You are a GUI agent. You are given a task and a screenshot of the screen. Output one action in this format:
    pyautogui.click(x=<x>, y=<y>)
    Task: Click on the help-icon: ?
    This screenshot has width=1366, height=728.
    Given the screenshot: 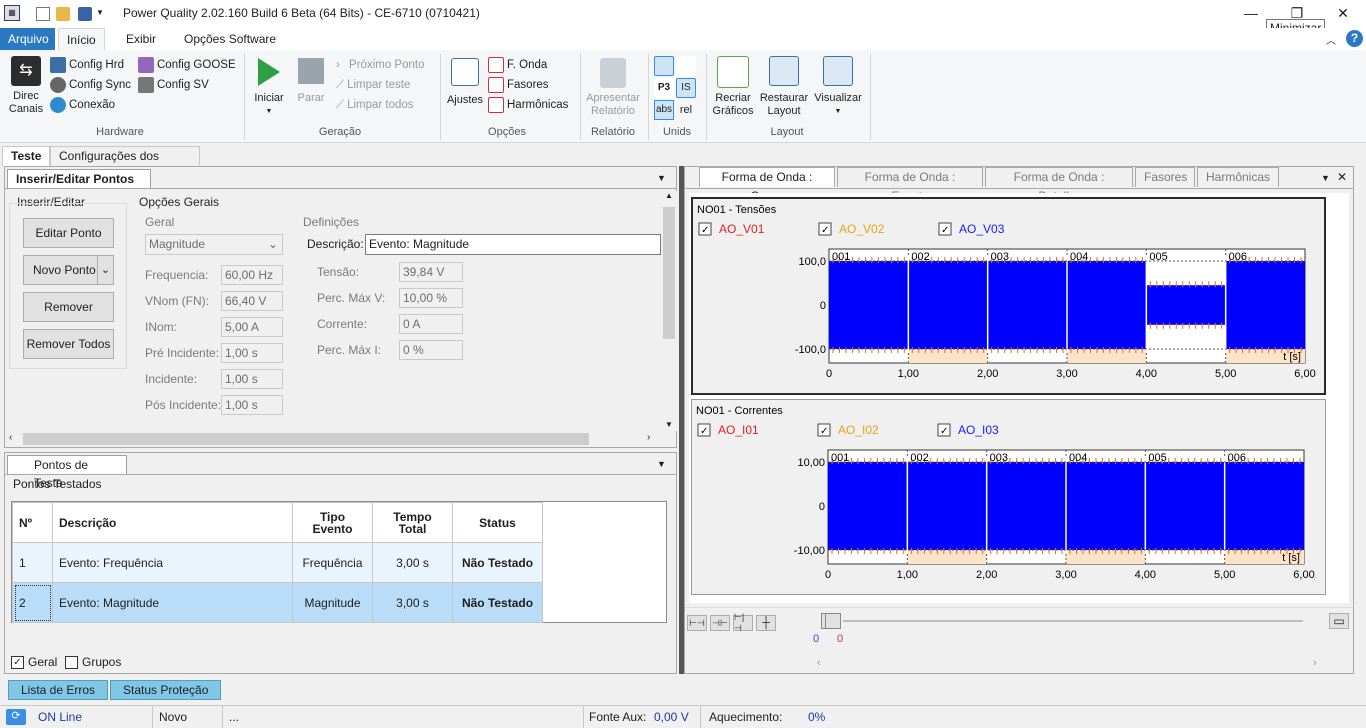 What is the action you would take?
    pyautogui.click(x=1354, y=38)
    